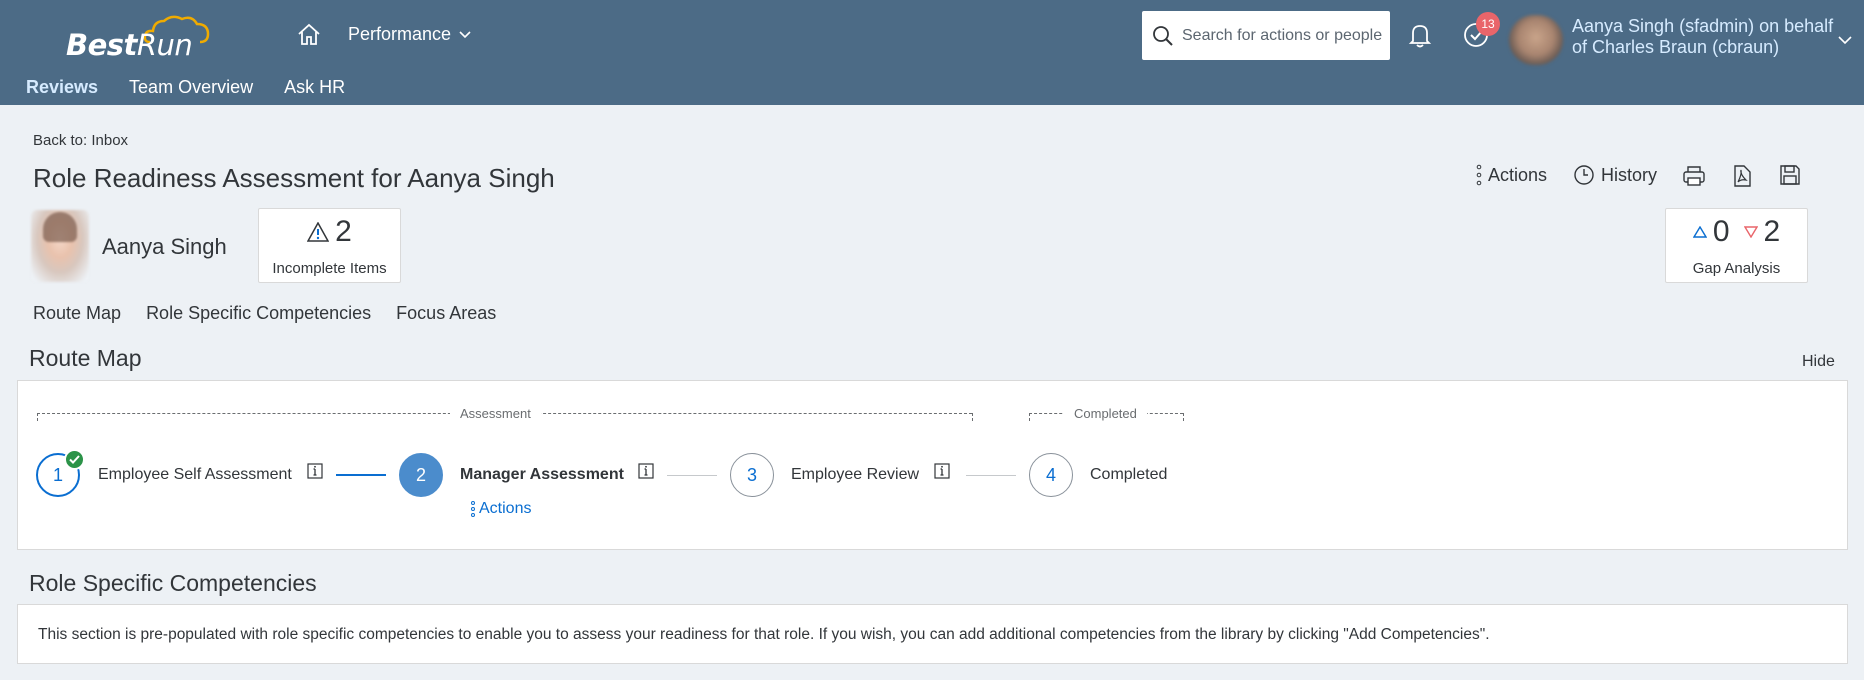 The image size is (1864, 680). What do you see at coordinates (1736, 245) in the screenshot?
I see `gap-analysis-card: 0 2 Gap Analysis` at bounding box center [1736, 245].